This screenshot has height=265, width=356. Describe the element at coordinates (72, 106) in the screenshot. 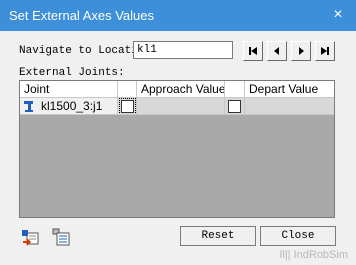

I see `joint-name: kl1500_3:j1` at that location.